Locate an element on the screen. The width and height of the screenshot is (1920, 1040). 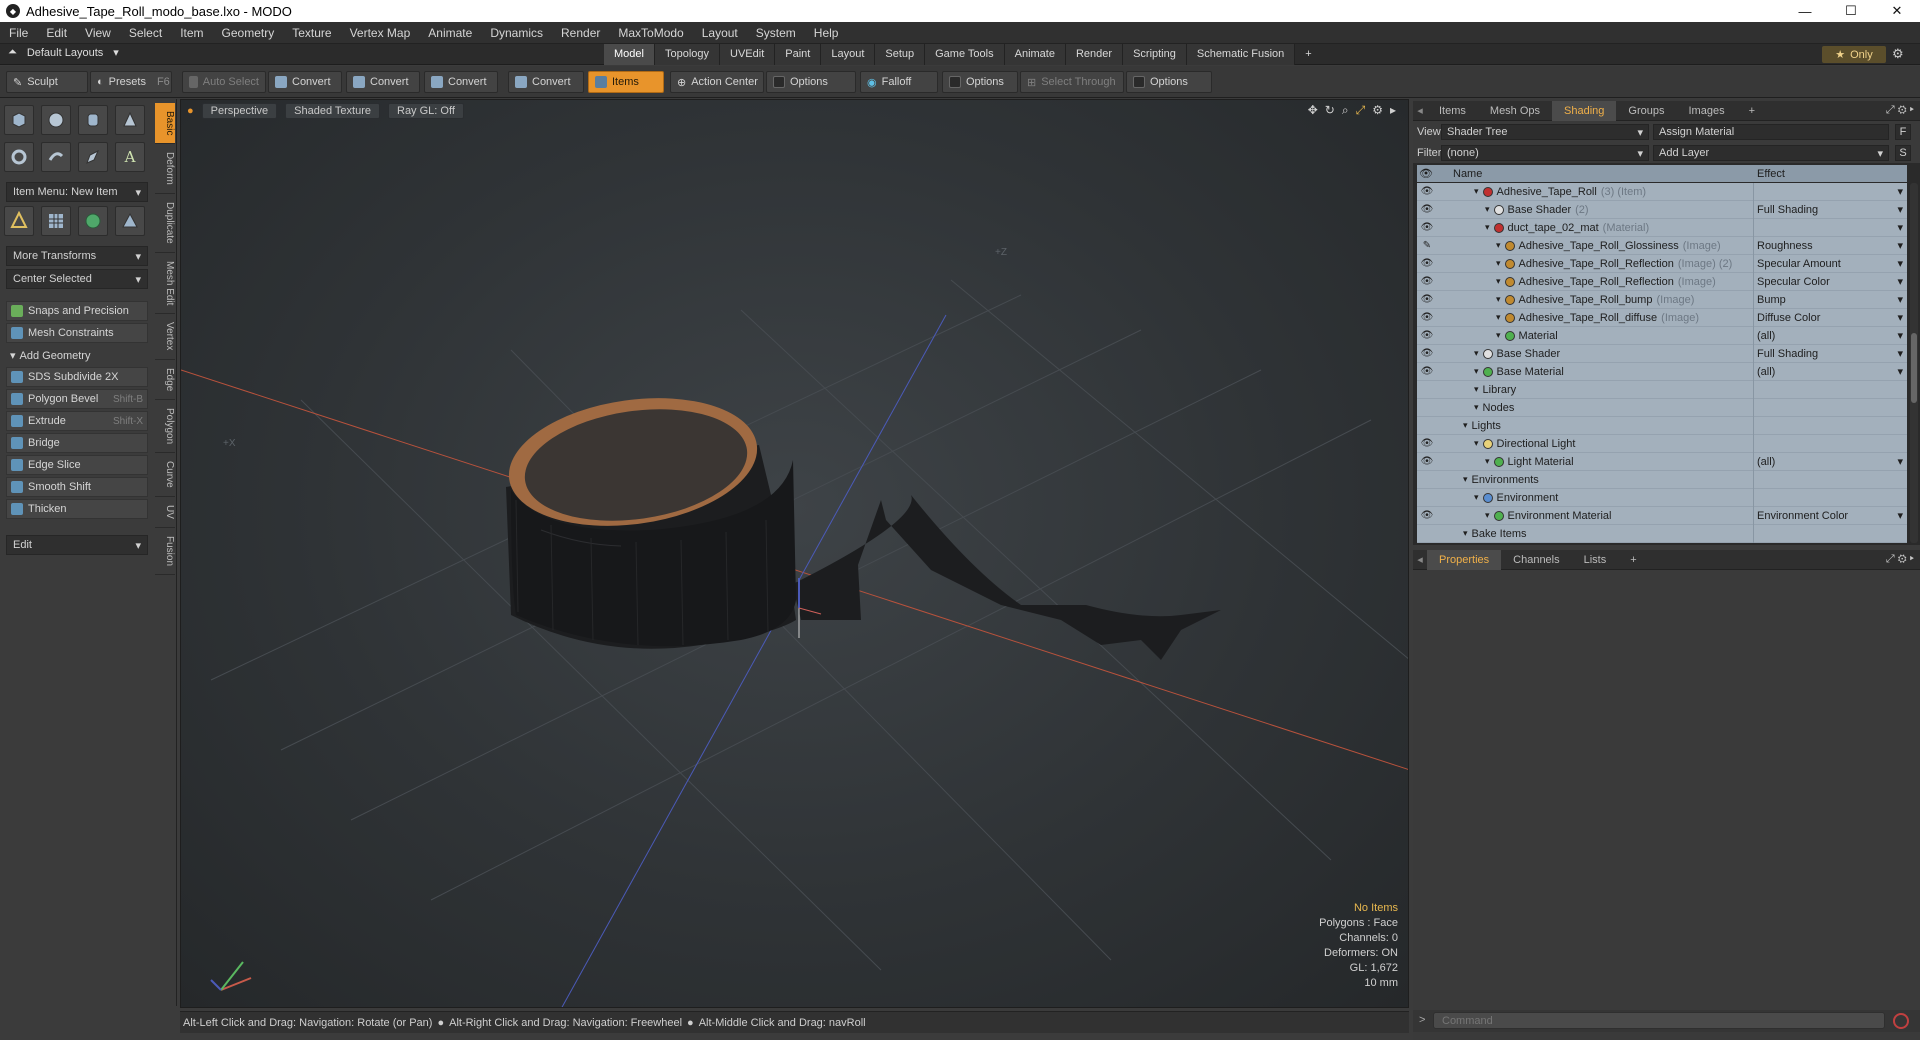
only-button: ★ Only is located at coordinates (1854, 54).